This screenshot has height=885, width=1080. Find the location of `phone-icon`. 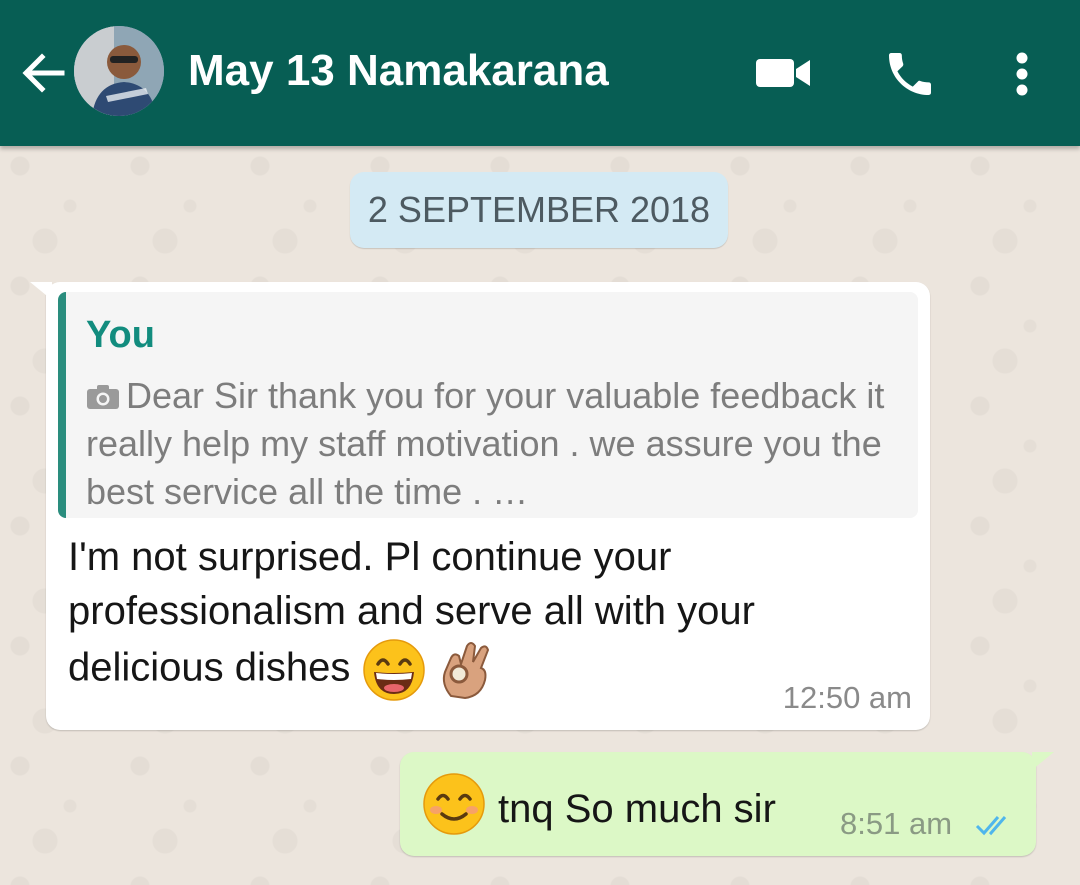

phone-icon is located at coordinates (910, 74).